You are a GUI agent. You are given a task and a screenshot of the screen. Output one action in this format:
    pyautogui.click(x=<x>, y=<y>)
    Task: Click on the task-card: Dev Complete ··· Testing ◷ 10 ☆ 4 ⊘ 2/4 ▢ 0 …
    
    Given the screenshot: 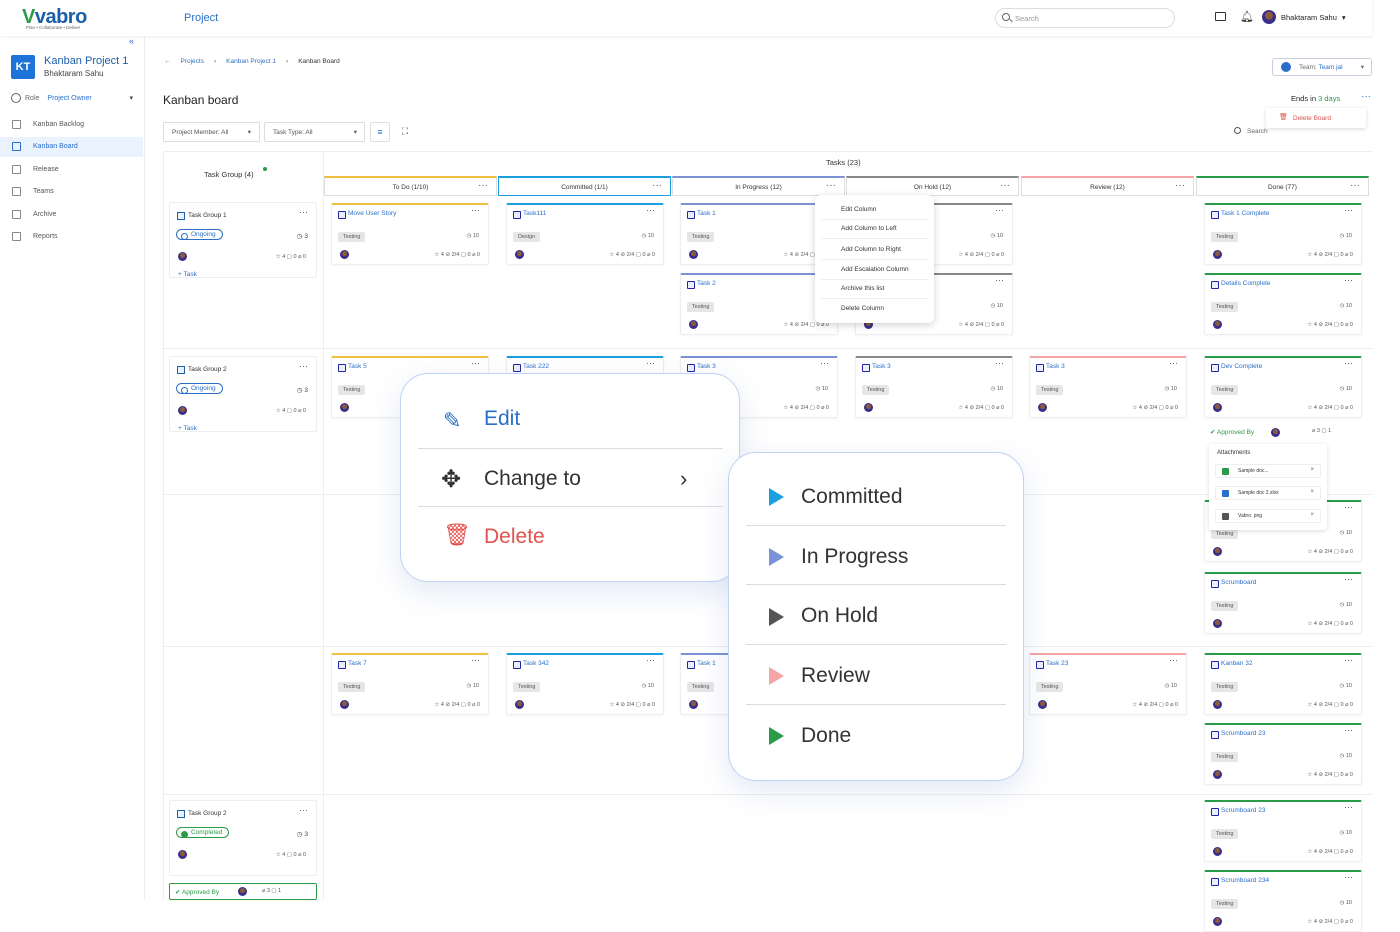 What is the action you would take?
    pyautogui.click(x=1283, y=387)
    